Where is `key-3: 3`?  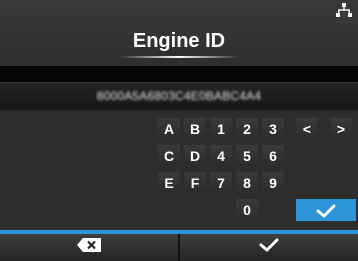
key-3: 3 is located at coordinates (273, 129).